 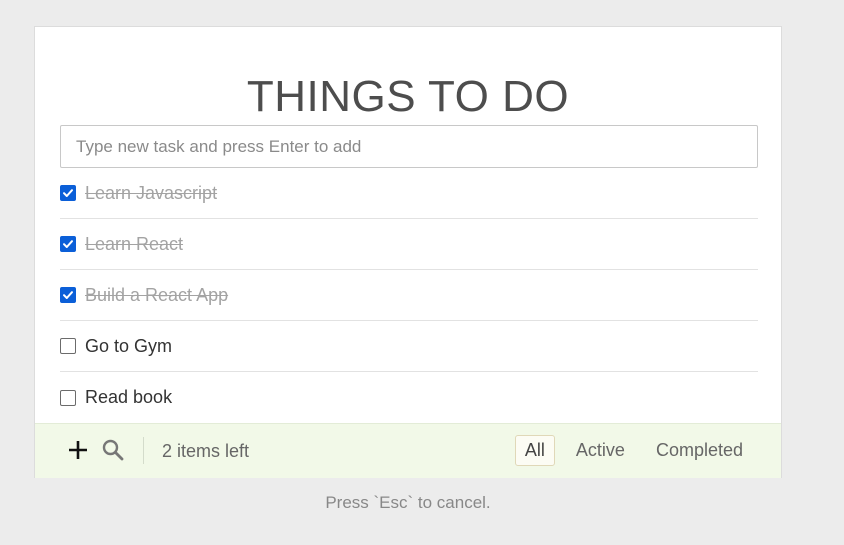 I want to click on todo-label: Learn Javascript, so click(x=151, y=192).